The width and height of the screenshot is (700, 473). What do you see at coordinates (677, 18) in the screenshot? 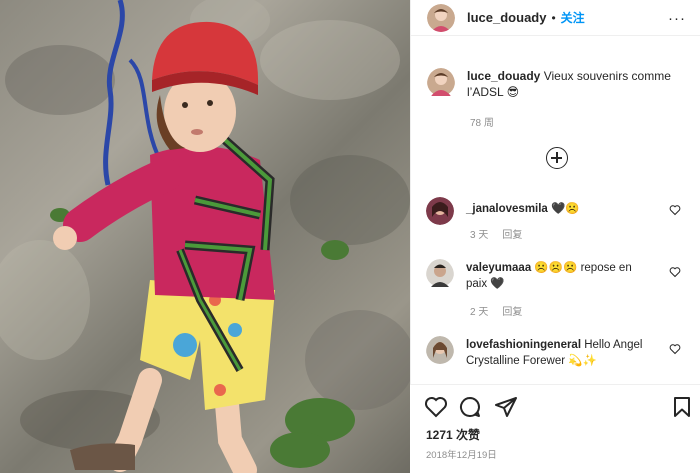
I see `more-icon: ···` at bounding box center [677, 18].